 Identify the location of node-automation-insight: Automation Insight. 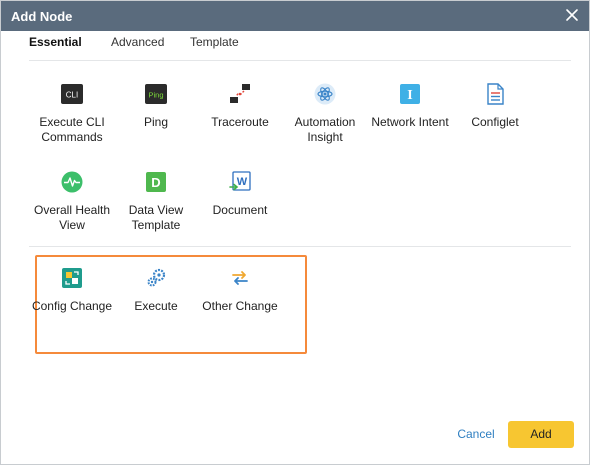
(325, 114).